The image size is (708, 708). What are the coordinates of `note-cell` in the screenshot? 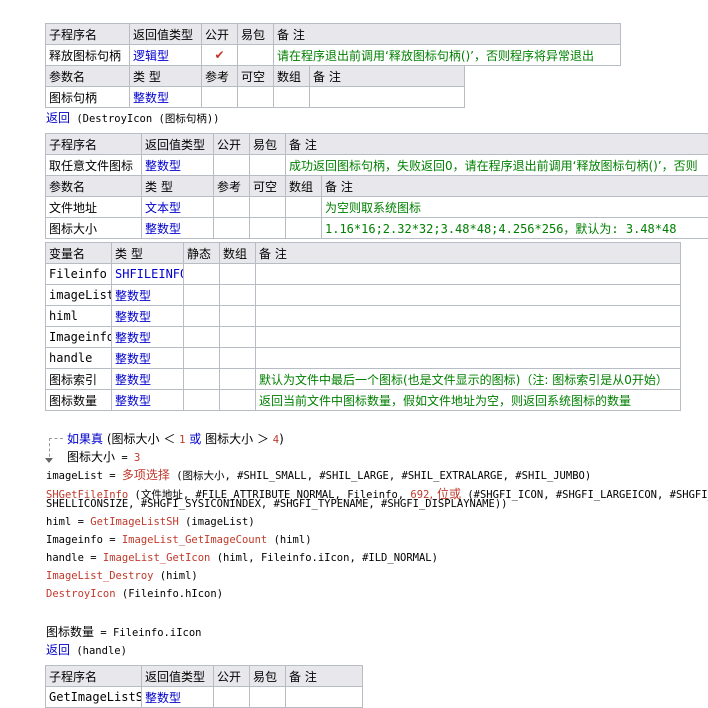 It's located at (324, 697).